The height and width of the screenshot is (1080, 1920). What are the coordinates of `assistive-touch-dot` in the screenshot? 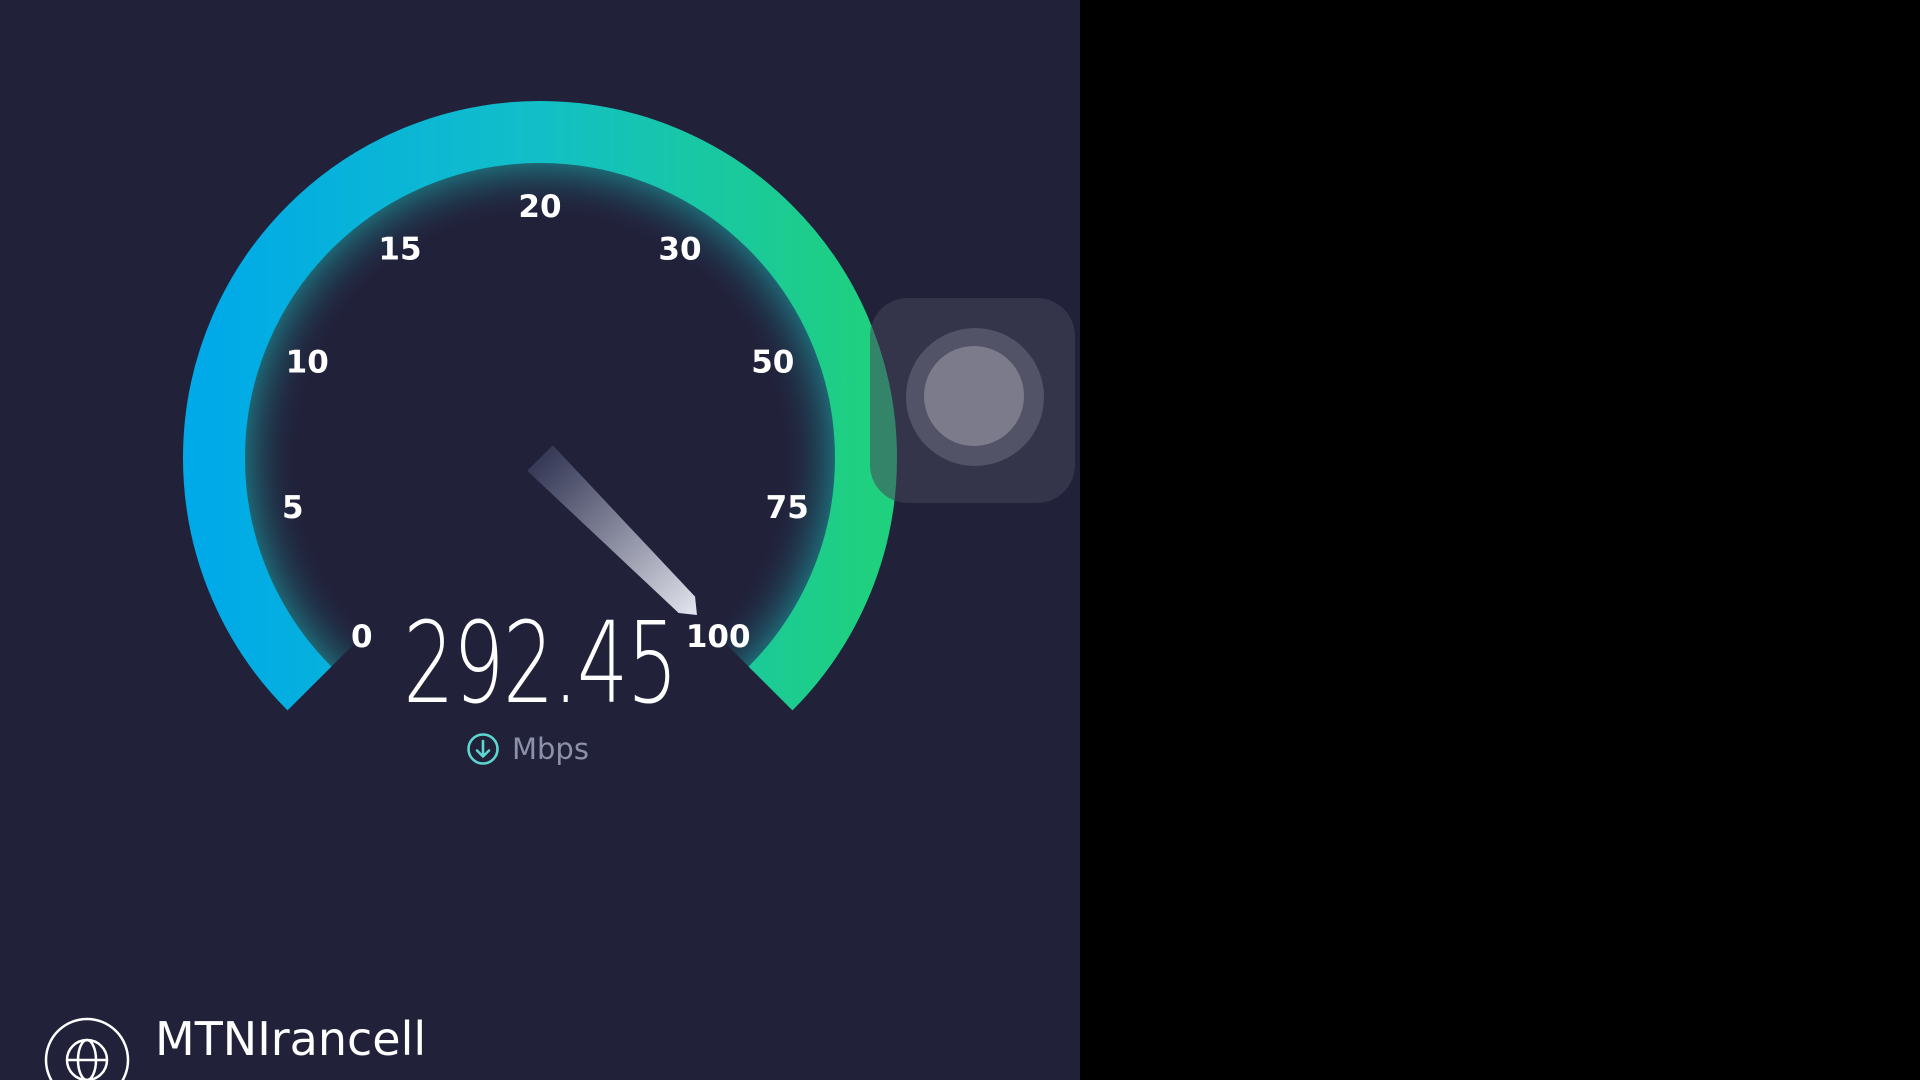 It's located at (974, 396).